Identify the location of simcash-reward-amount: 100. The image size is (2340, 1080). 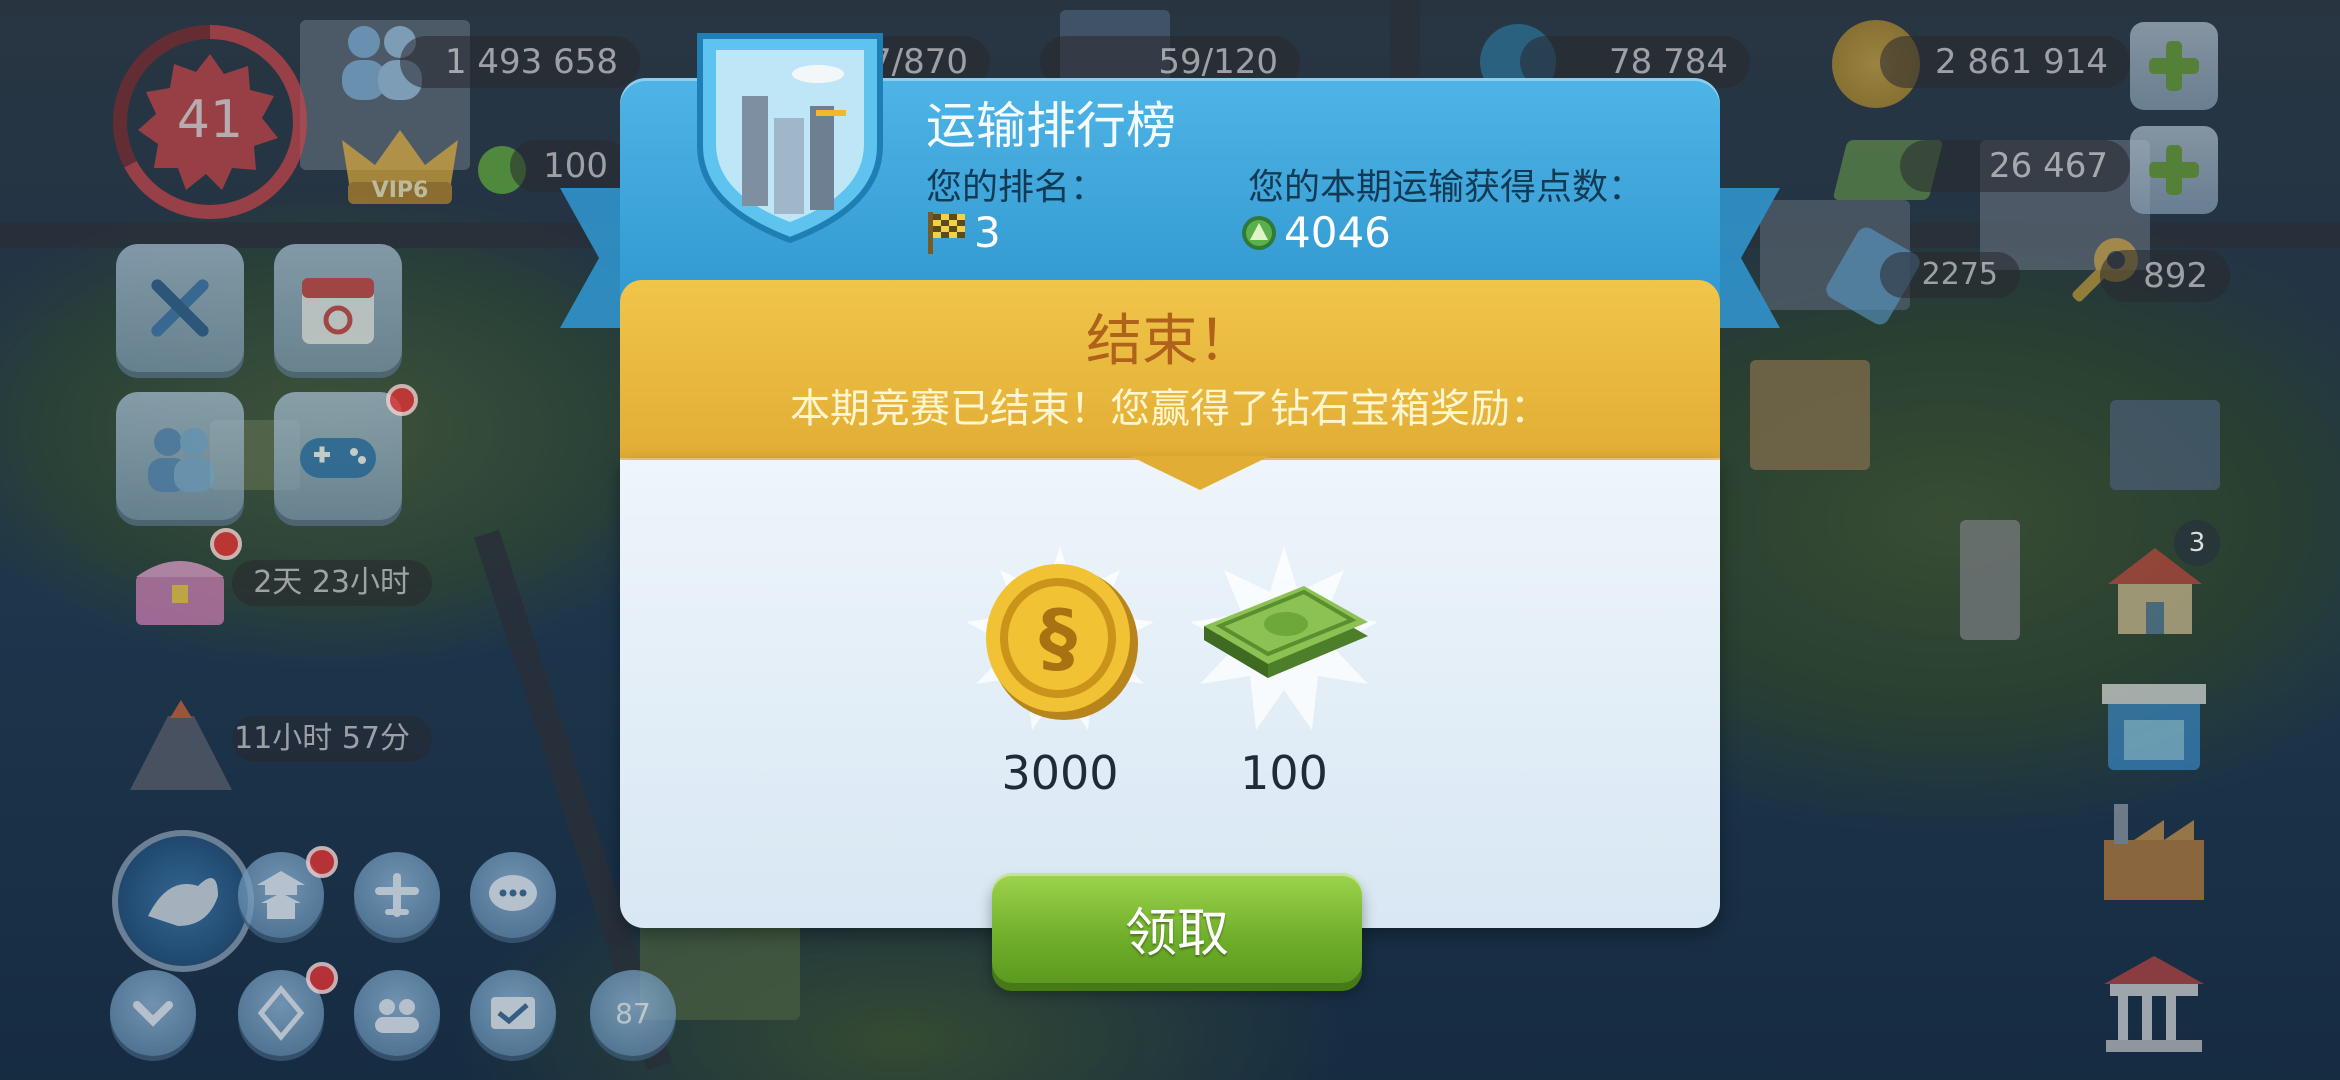
(1284, 773).